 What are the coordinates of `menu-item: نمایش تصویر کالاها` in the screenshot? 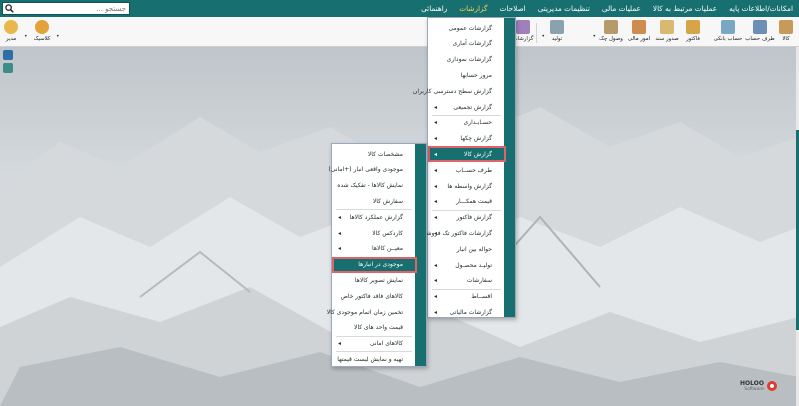 It's located at (374, 280).